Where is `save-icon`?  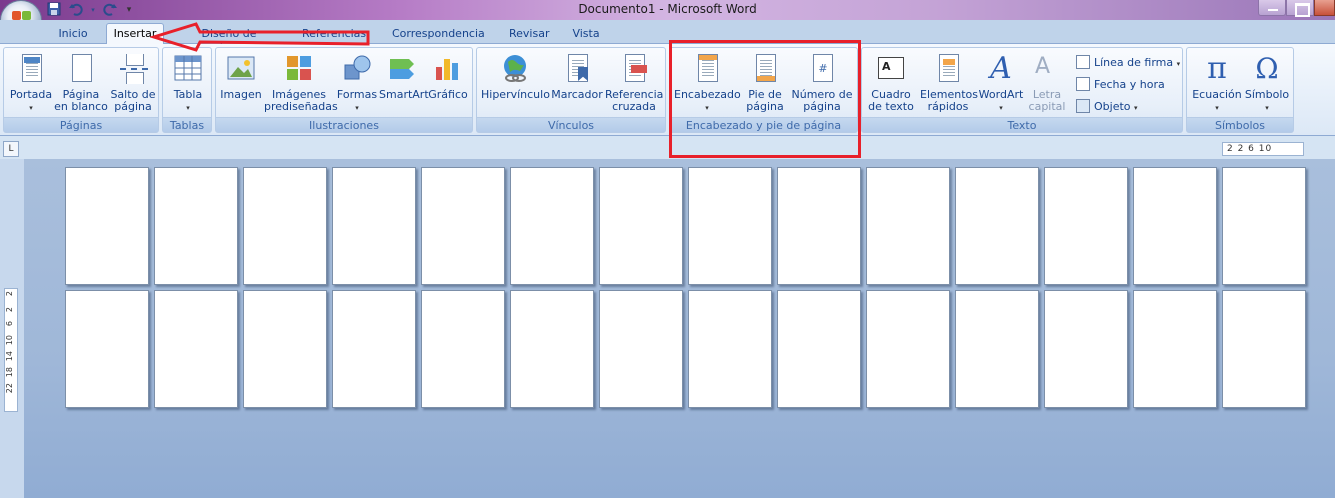 save-icon is located at coordinates (54, 10).